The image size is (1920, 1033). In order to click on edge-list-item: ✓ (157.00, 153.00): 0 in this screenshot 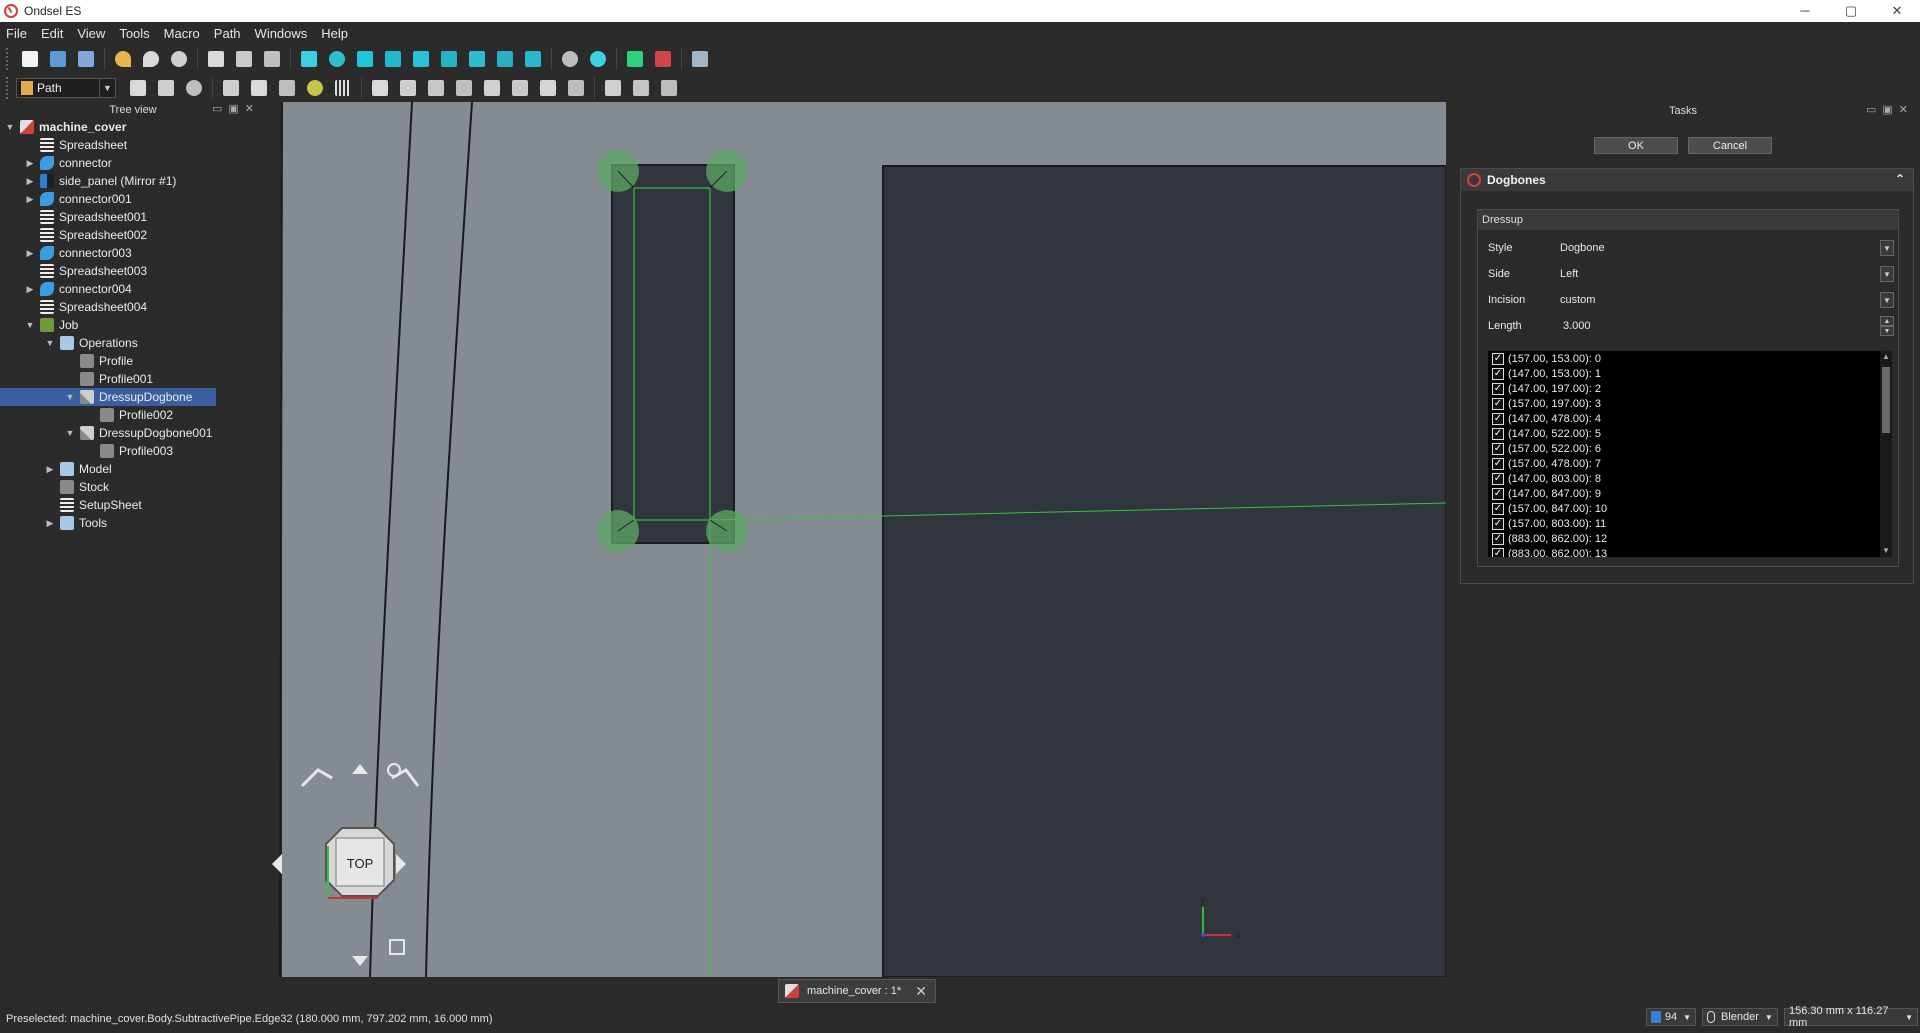, I will do `click(1690, 358)`.